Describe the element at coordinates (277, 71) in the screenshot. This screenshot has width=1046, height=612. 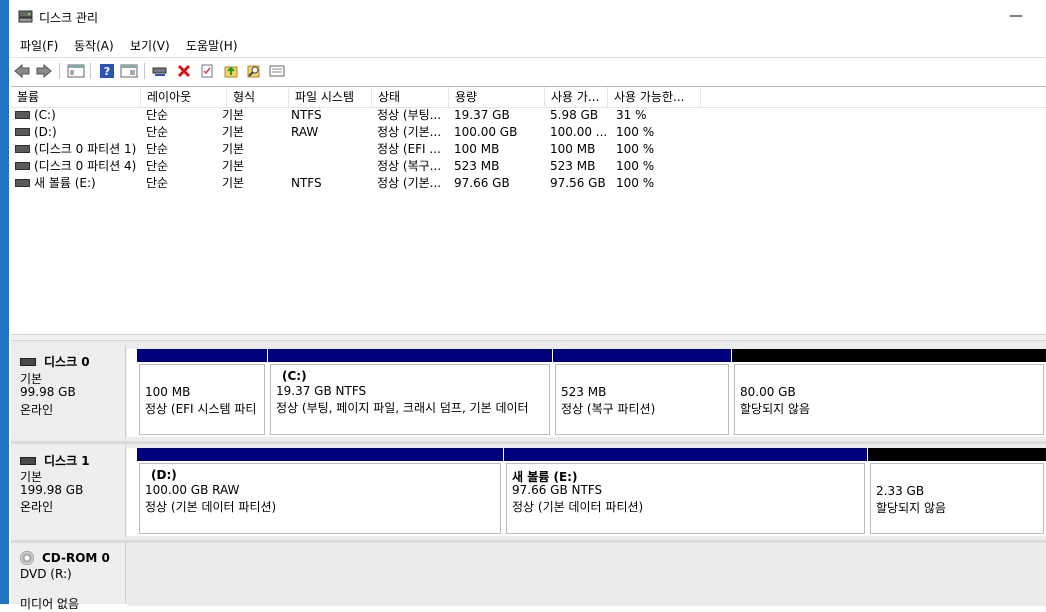
I see `list-view-icon` at that location.